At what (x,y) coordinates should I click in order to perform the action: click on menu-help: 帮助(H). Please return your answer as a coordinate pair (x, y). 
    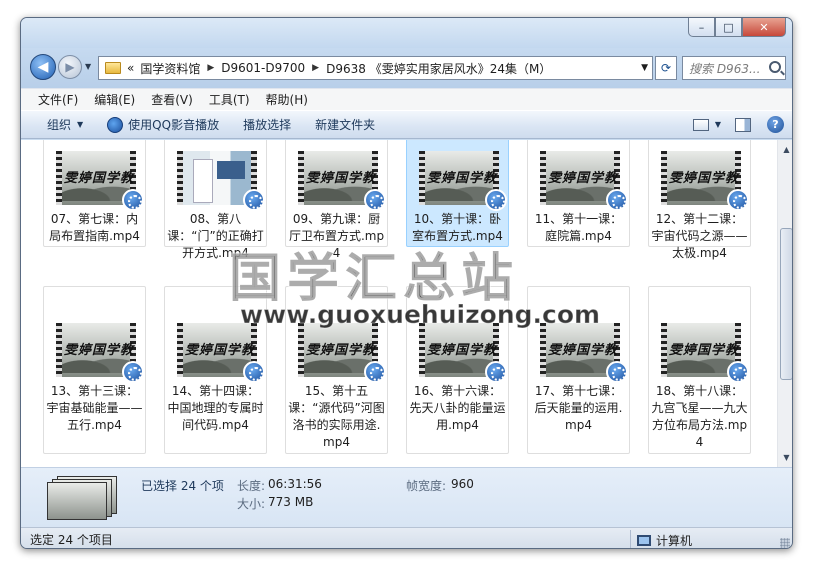
    Looking at the image, I should click on (287, 99).